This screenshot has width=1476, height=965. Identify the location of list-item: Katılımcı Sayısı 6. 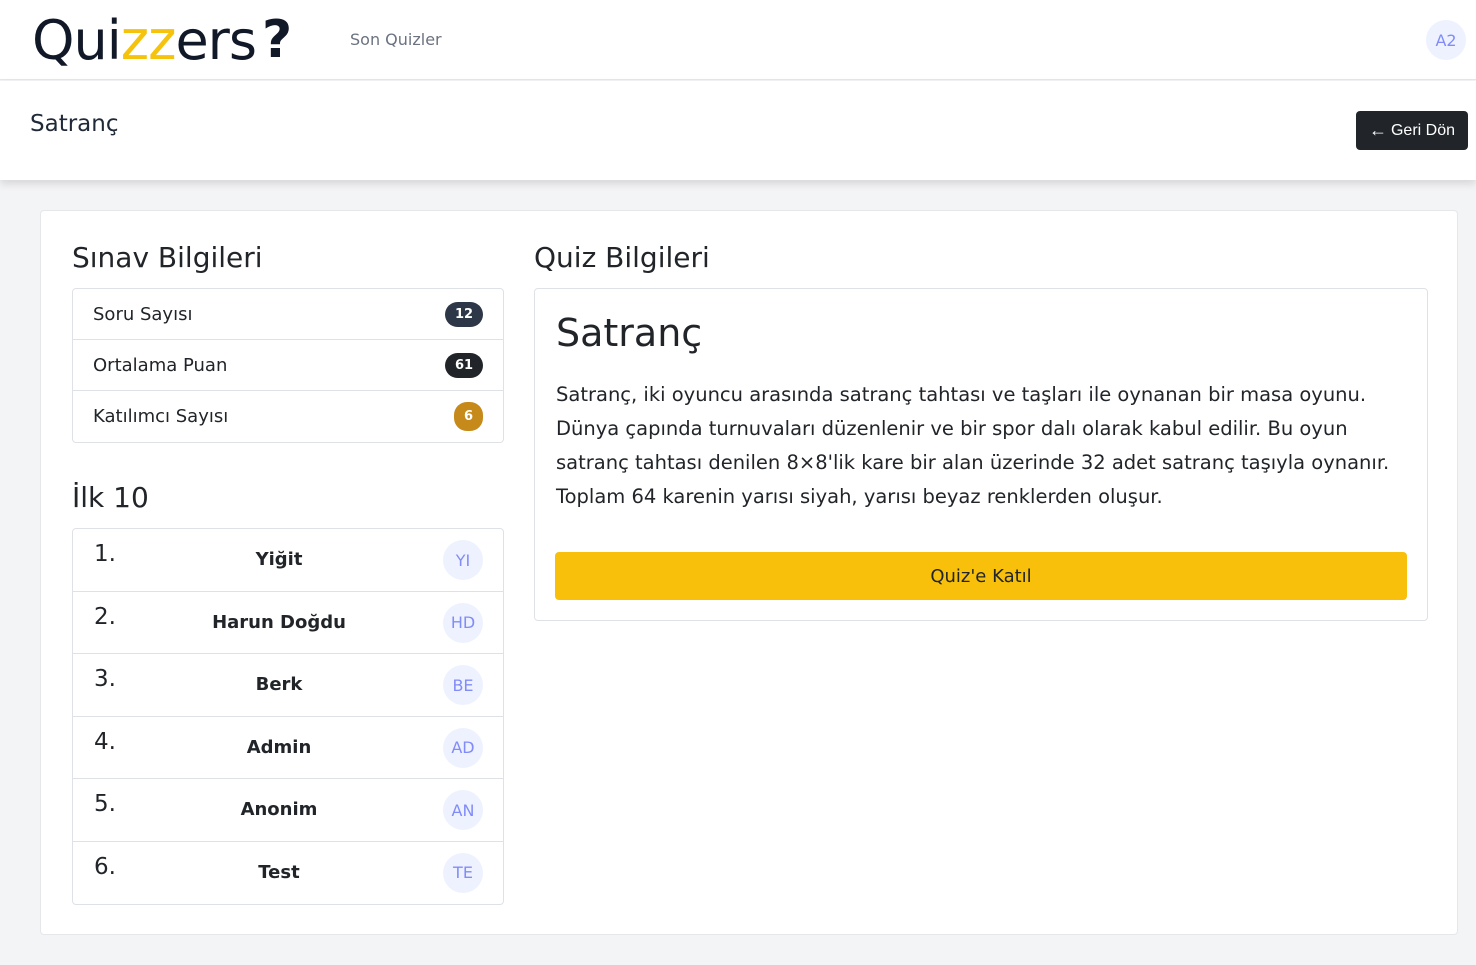
(288, 416).